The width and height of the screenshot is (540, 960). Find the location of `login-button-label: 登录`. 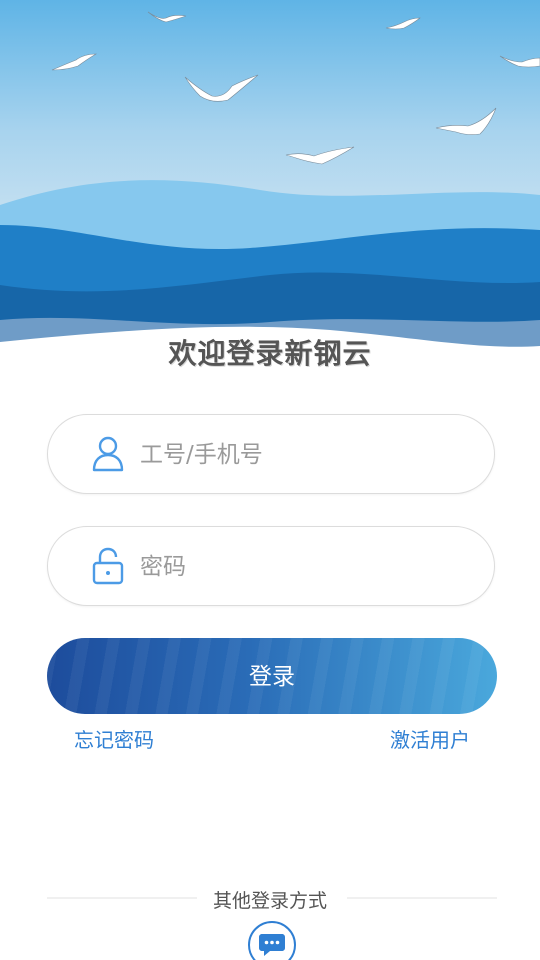

login-button-label: 登录 is located at coordinates (272, 677).